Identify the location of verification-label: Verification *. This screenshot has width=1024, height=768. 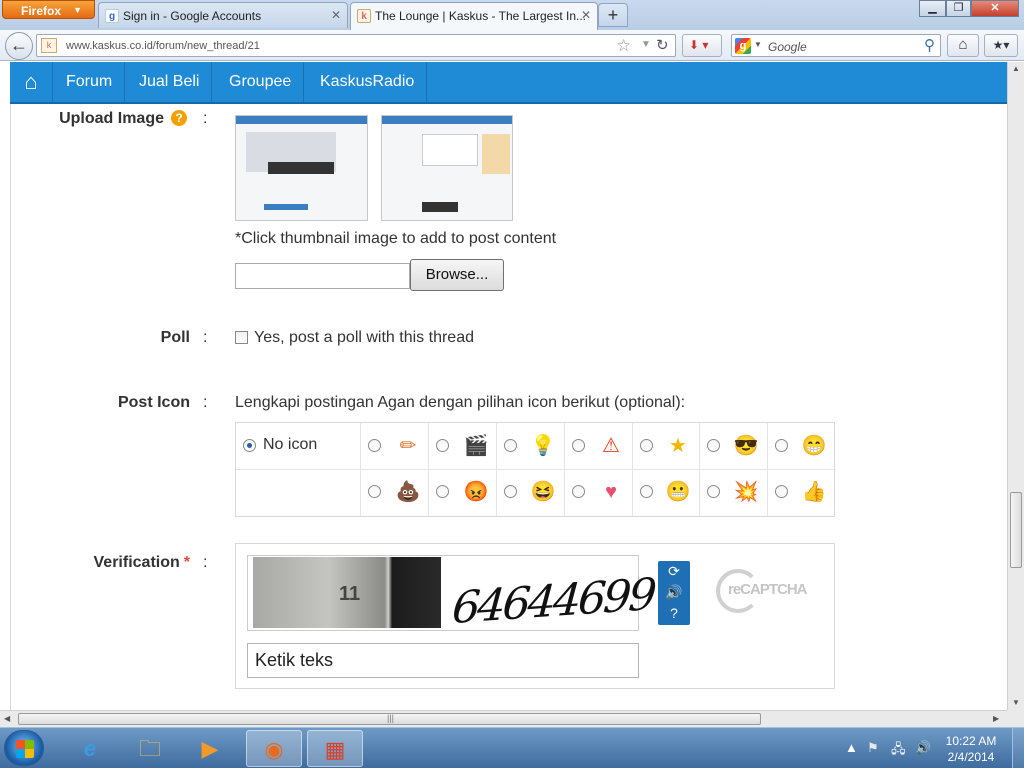
(120, 563).